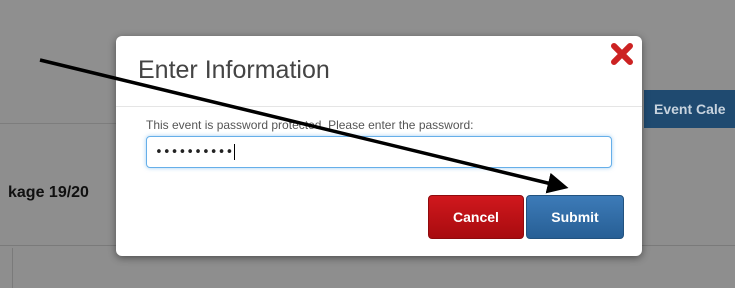 This screenshot has width=735, height=288. I want to click on dialog-divider, so click(379, 106).